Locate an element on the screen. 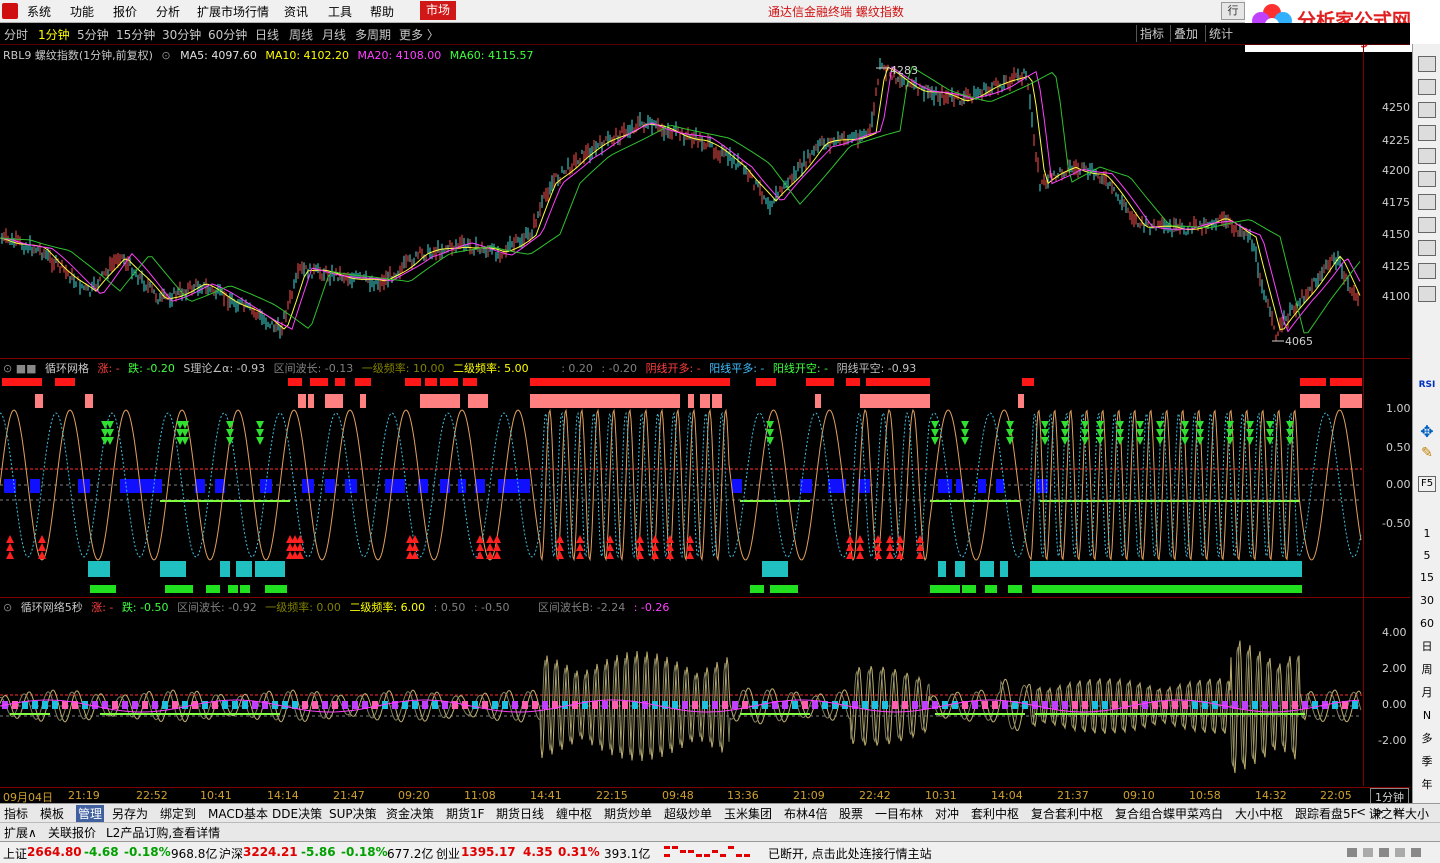 The image size is (1440, 863). market-button: 市场 is located at coordinates (438, 10).